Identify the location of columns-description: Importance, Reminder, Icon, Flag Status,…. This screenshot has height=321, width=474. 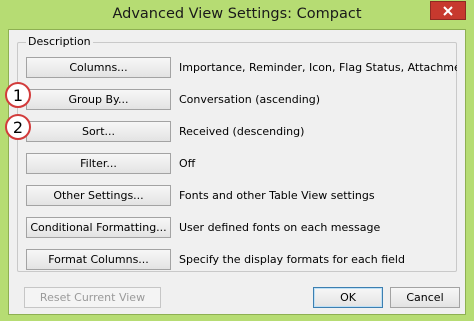
(318, 67).